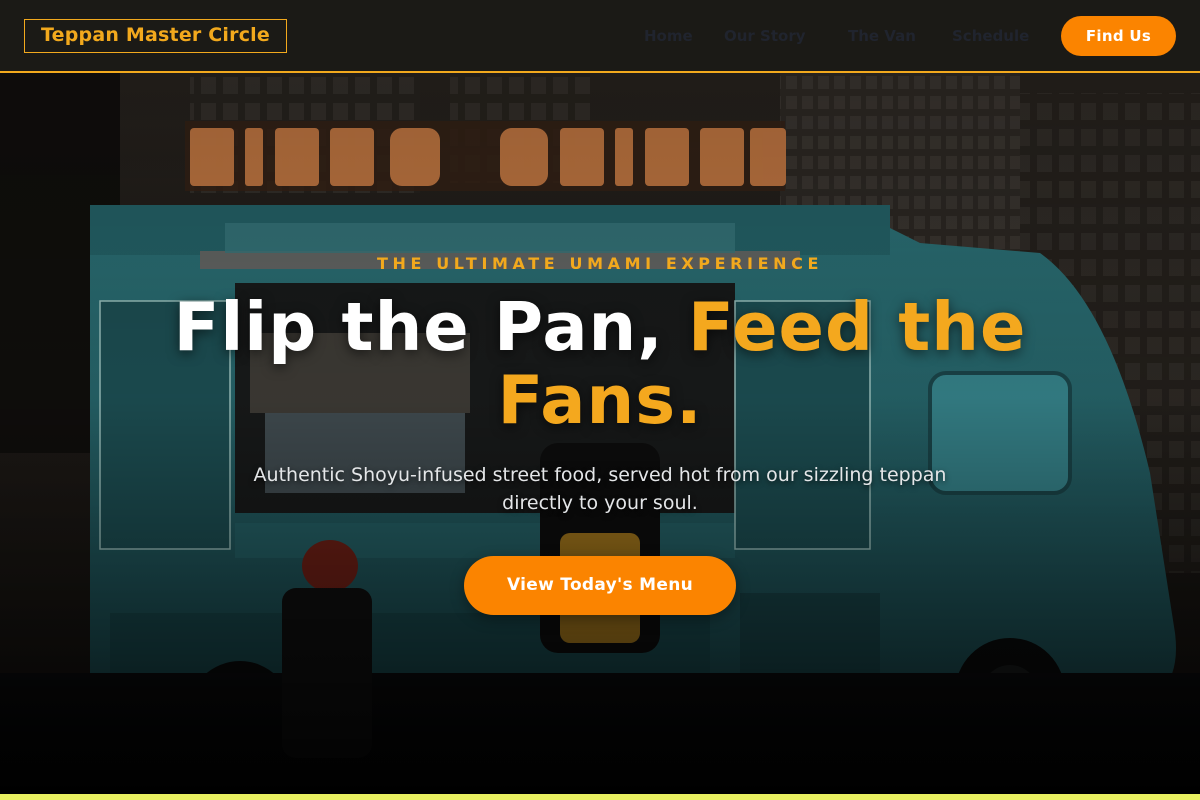 The width and height of the screenshot is (1200, 800). I want to click on headline-part-1: Flip the Pan,, so click(418, 327).